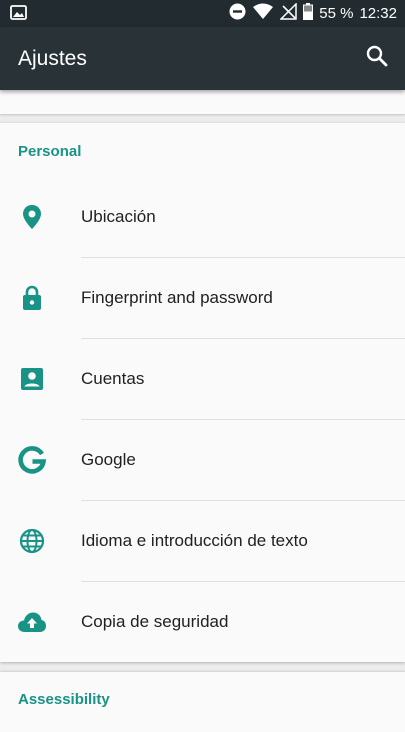 The image size is (405, 732). What do you see at coordinates (32, 379) in the screenshot?
I see `account-box-icon` at bounding box center [32, 379].